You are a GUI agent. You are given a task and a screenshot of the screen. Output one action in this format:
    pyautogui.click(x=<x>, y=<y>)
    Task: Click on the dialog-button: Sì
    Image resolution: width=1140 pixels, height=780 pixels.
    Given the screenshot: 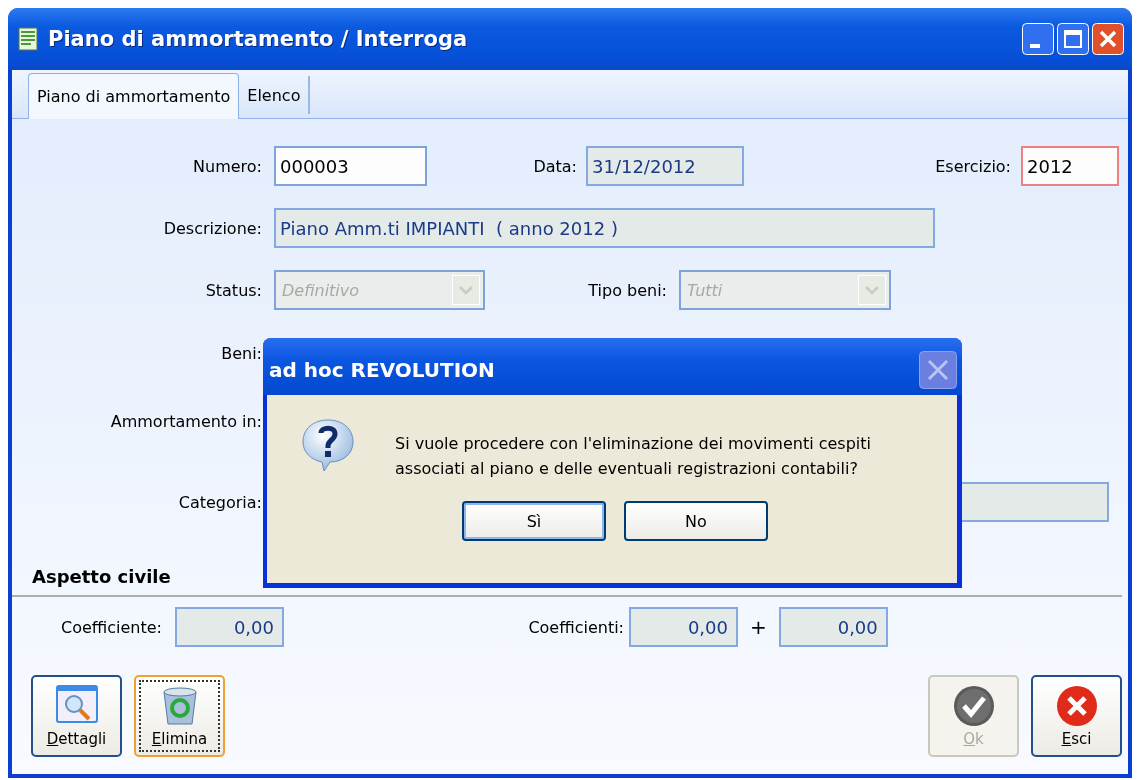 What is the action you would take?
    pyautogui.click(x=534, y=521)
    